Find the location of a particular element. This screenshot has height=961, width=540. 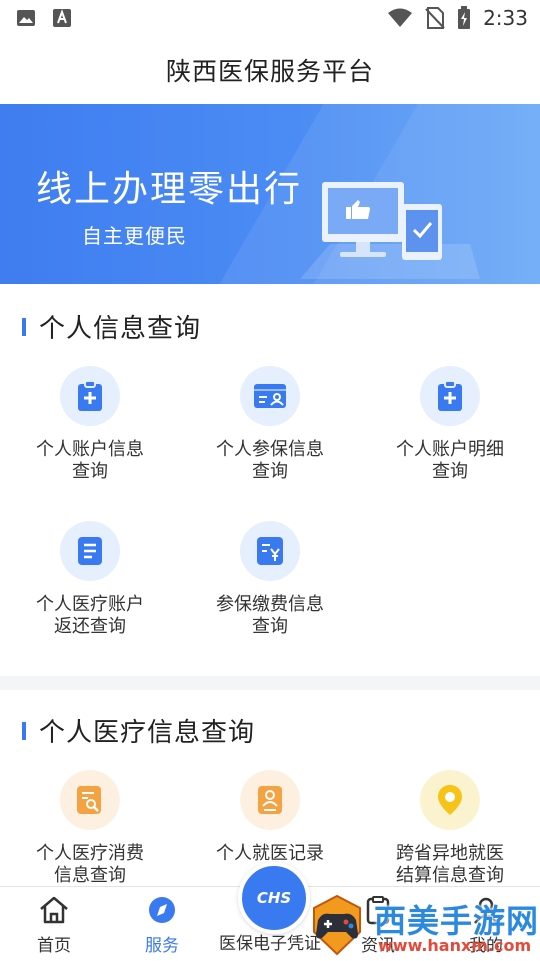

item-label: 个人医疗账户 返还查询 is located at coordinates (90, 615).